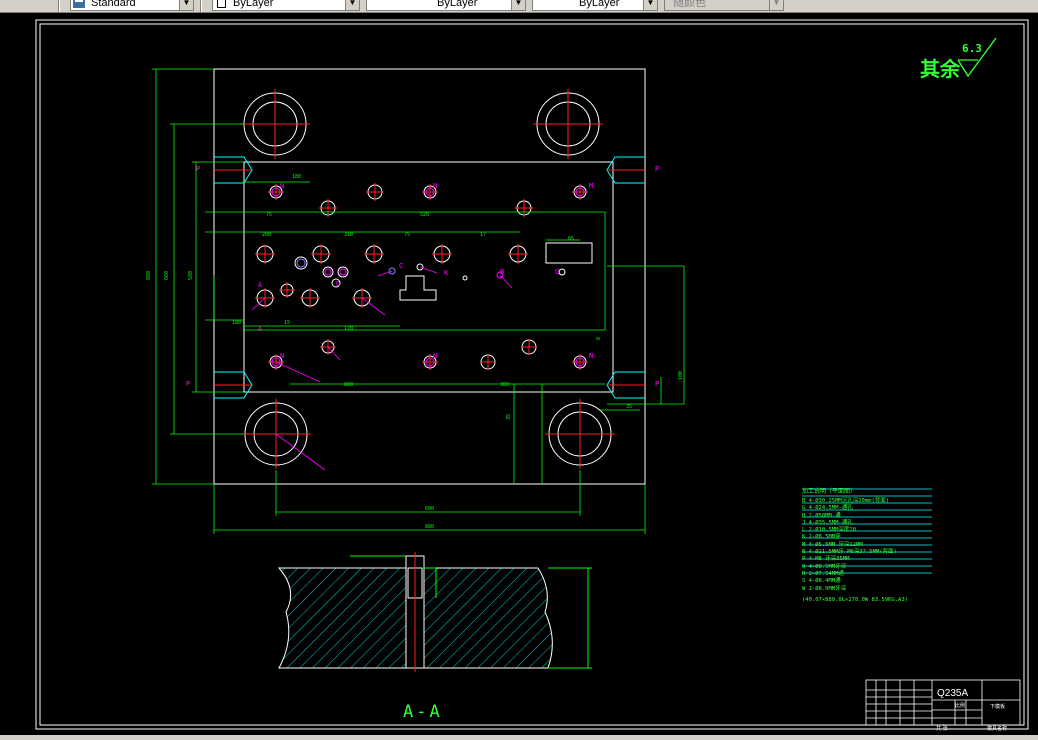 This screenshot has width=1038, height=740. What do you see at coordinates (998, 707) in the screenshot?
I see `title-block-part-name: 下模板` at bounding box center [998, 707].